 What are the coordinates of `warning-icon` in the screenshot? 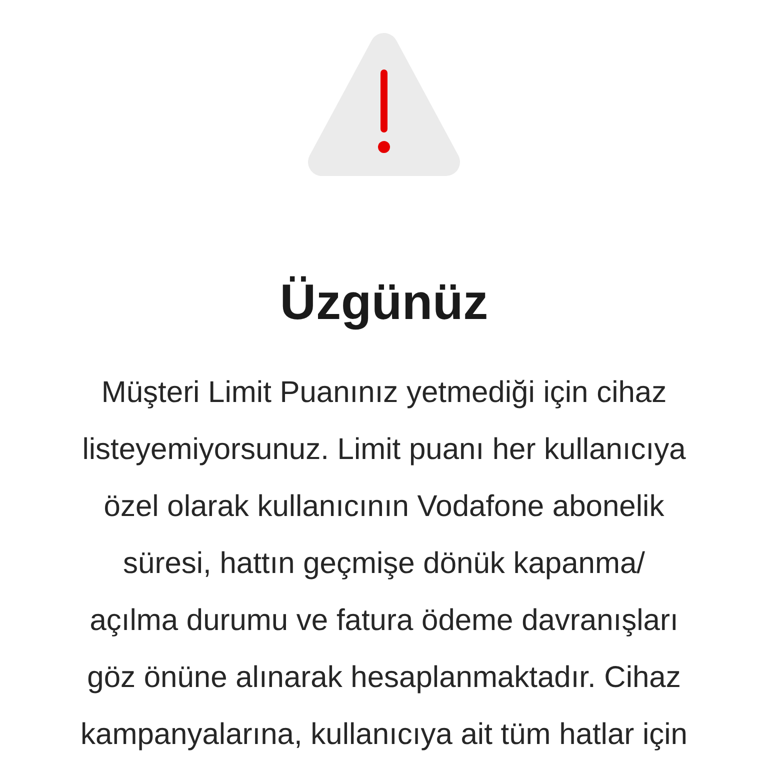 It's located at (384, 104).